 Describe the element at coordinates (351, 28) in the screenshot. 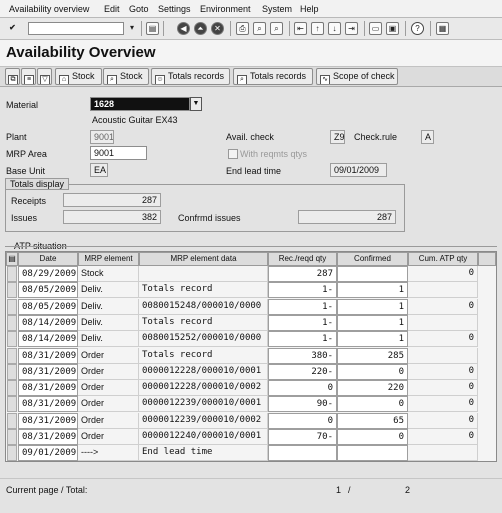

I see `last-page-icon: ⇥` at that location.